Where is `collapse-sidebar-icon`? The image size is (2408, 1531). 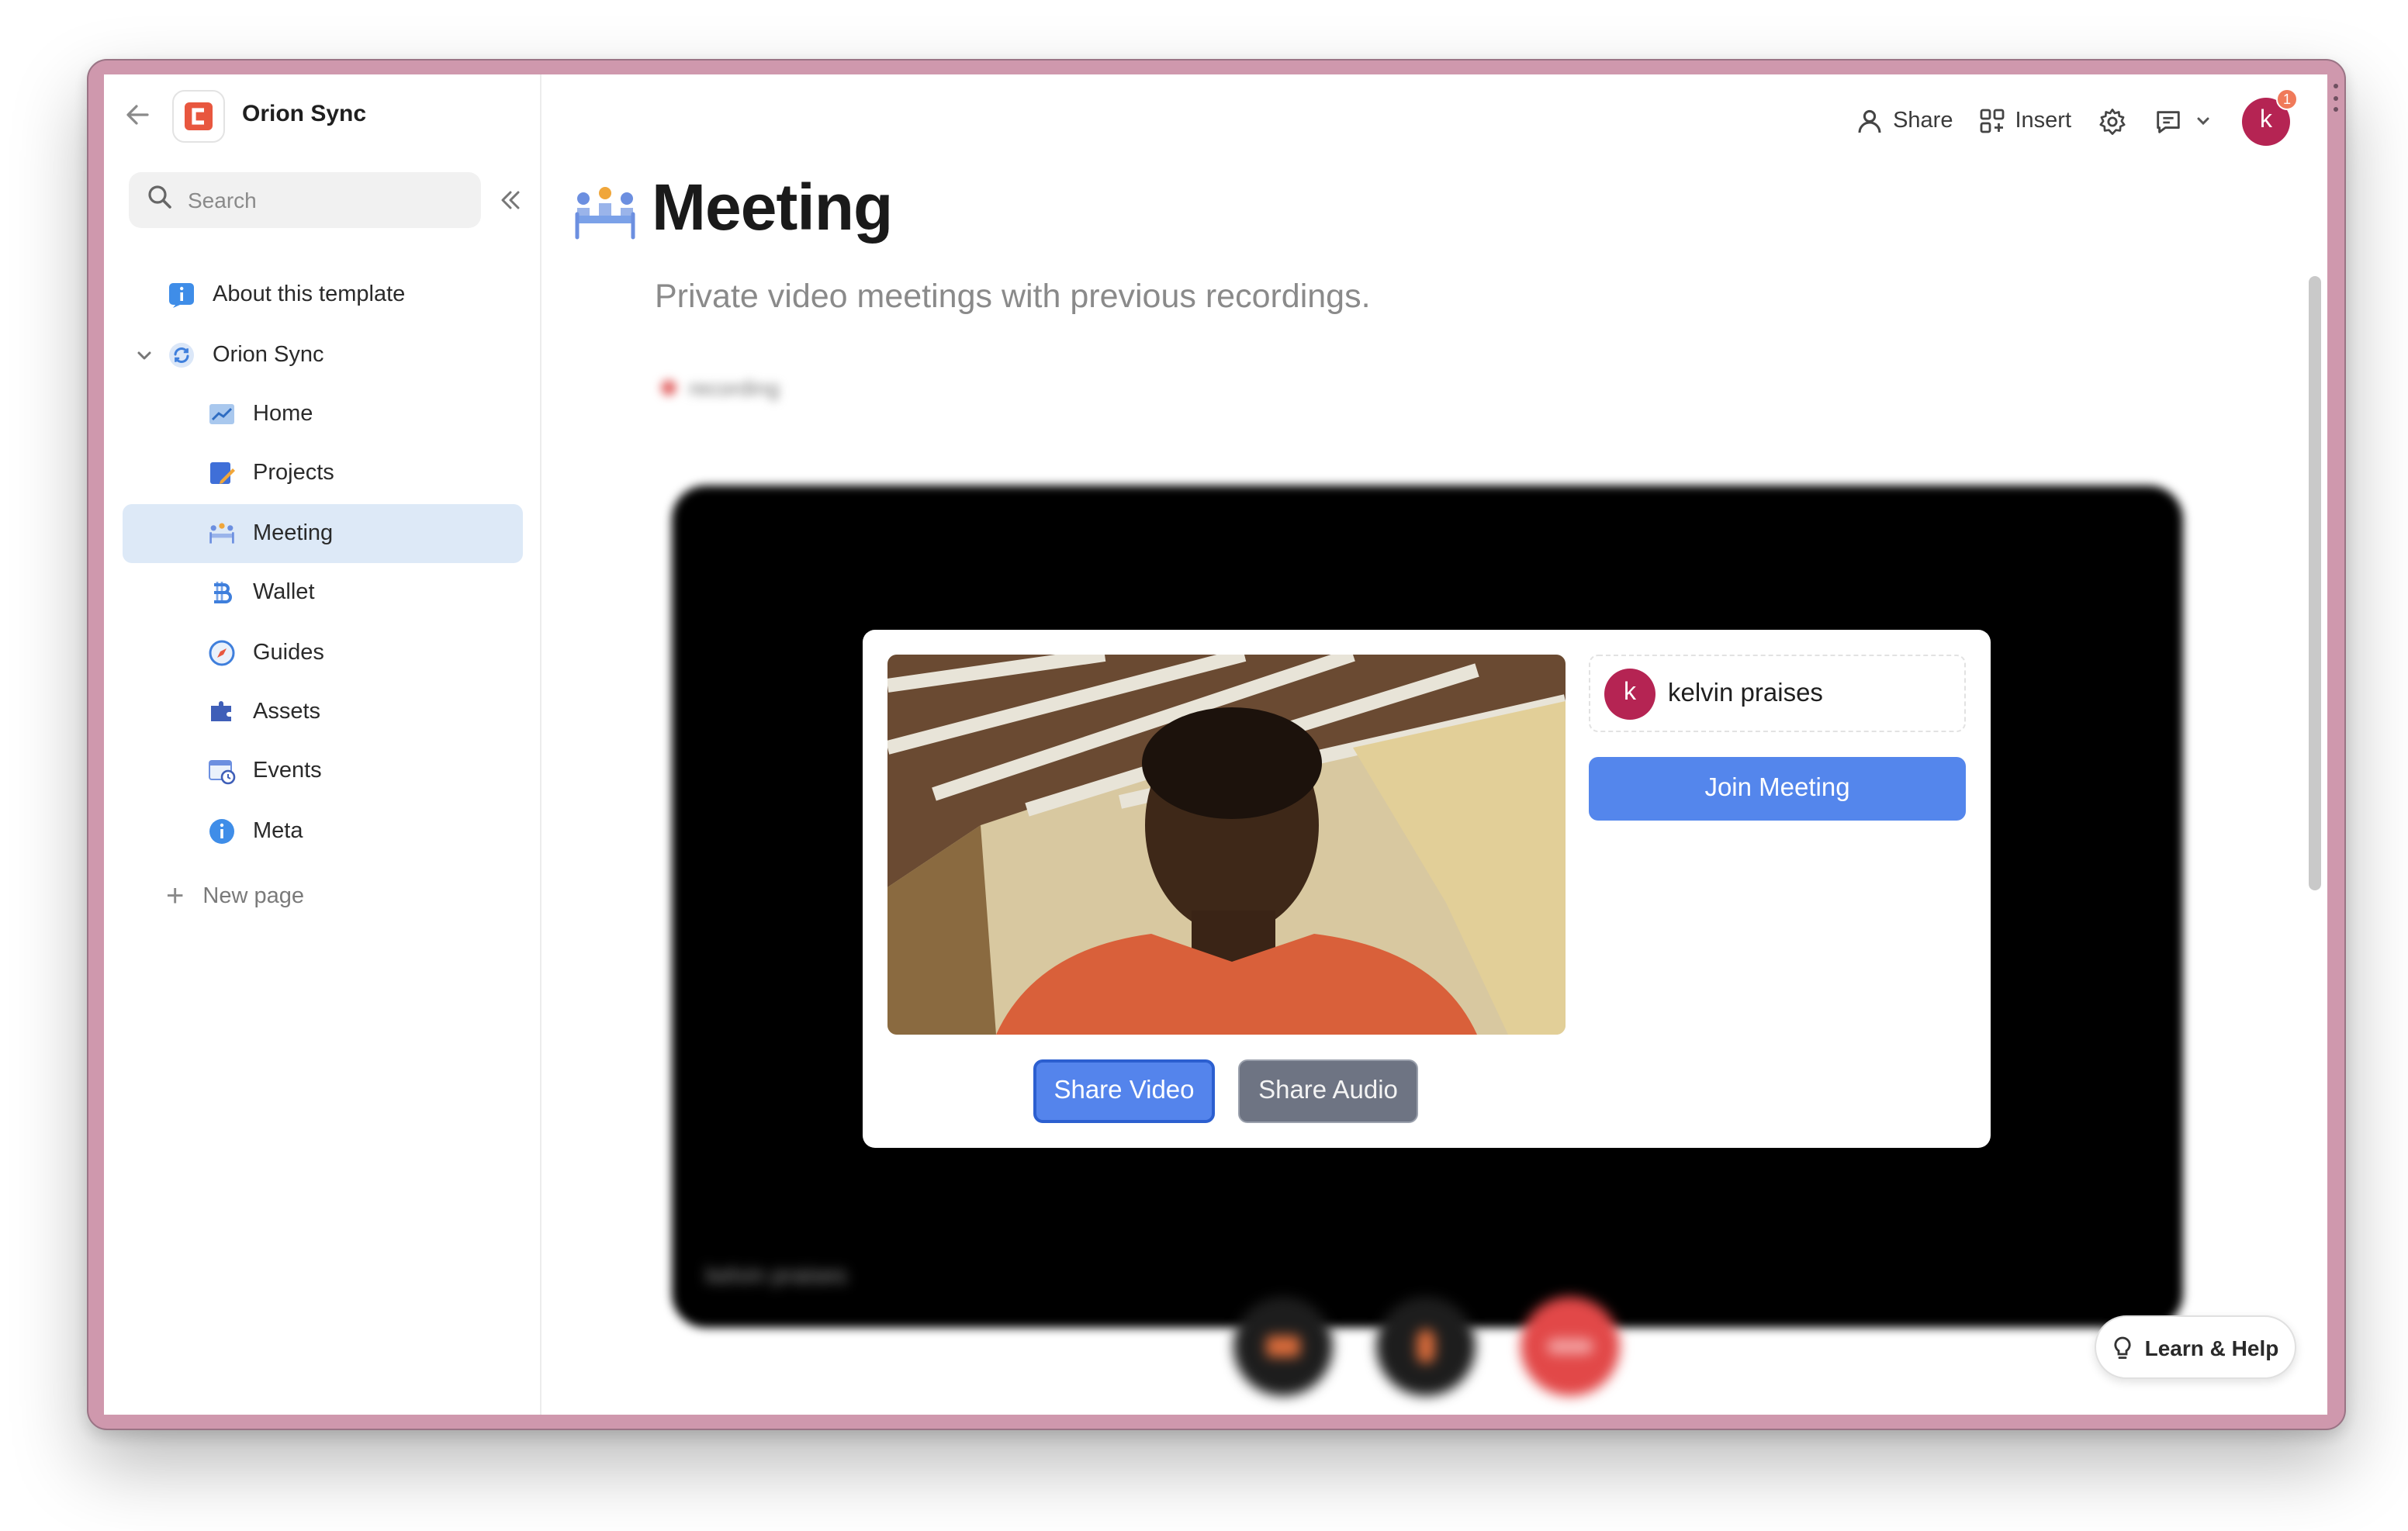
collapse-sidebar-icon is located at coordinates (510, 200).